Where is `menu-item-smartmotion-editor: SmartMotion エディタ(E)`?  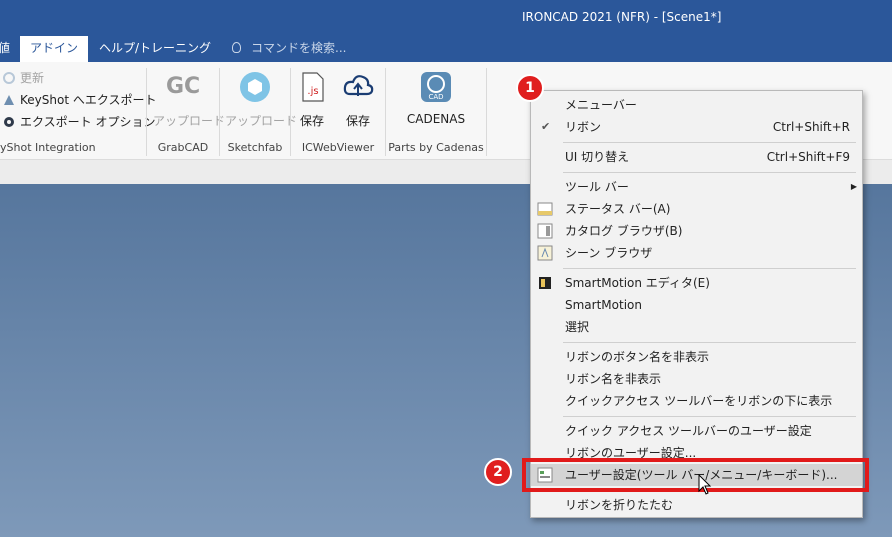
menu-item-smartmotion-editor: SmartMotion エディタ(E) is located at coordinates (696, 283).